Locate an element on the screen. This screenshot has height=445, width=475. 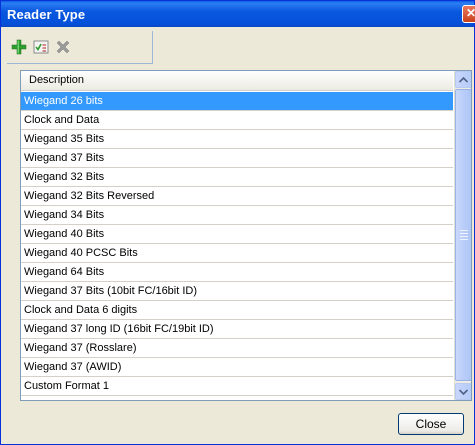
list-item: Wiegand 37 Bits is located at coordinates (237, 158).